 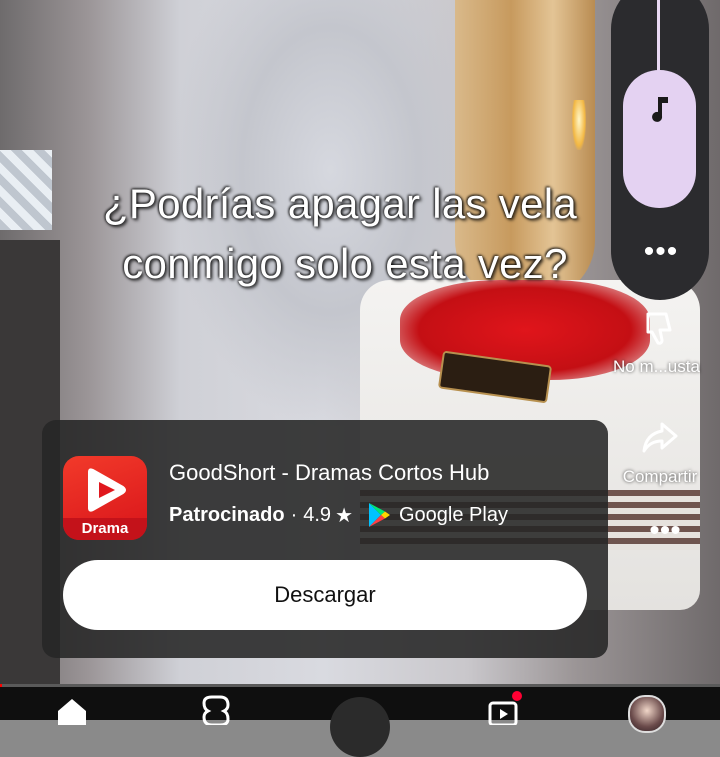 I want to click on rating-value: 4.9, so click(x=317, y=514).